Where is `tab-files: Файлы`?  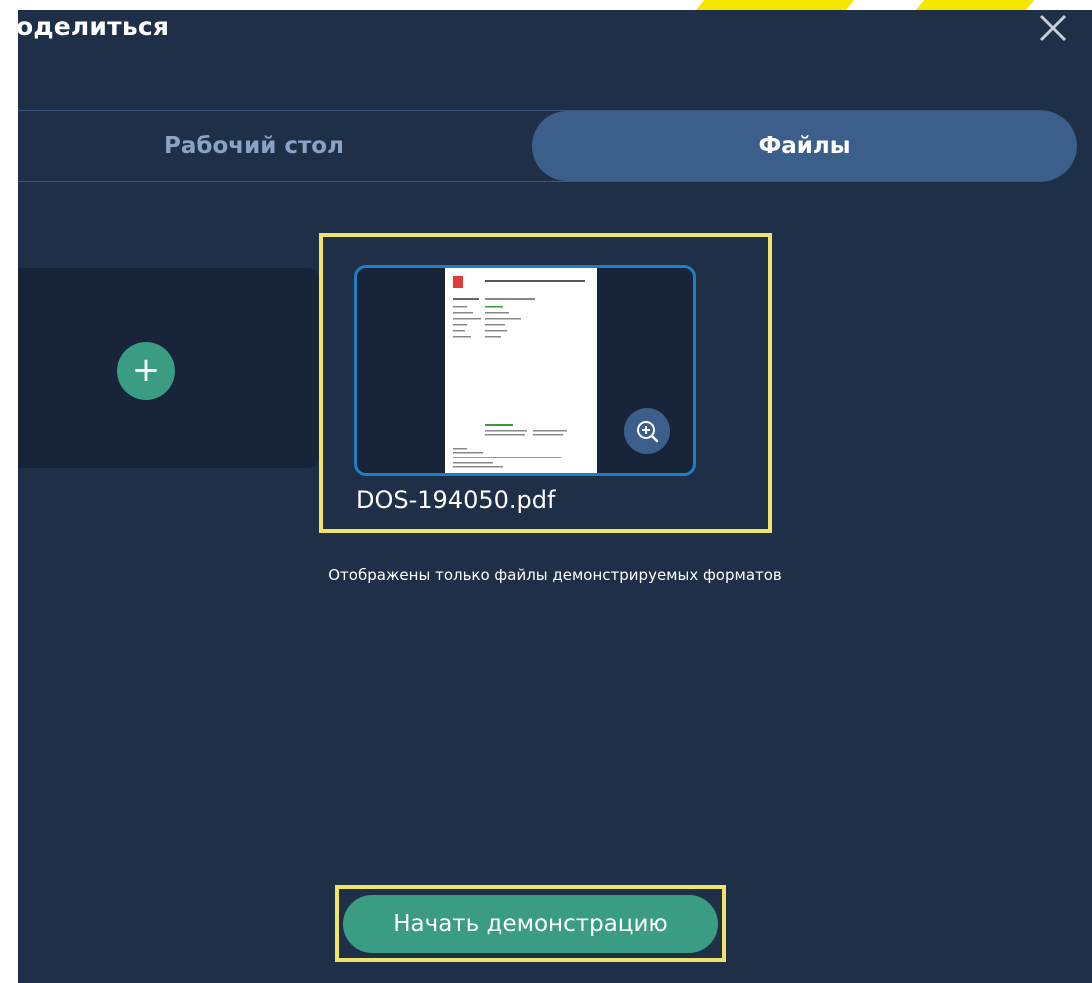 tab-files: Файлы is located at coordinates (804, 146).